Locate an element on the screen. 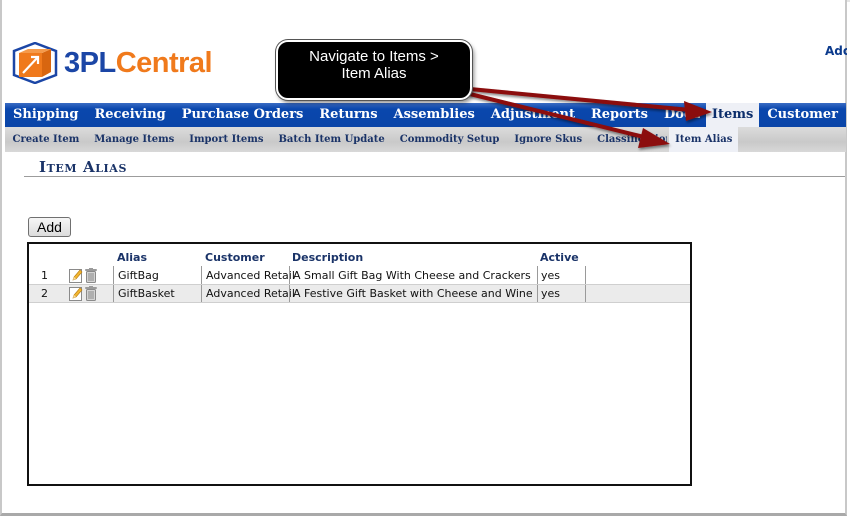  subnav-import-items: Import Items is located at coordinates (226, 139).